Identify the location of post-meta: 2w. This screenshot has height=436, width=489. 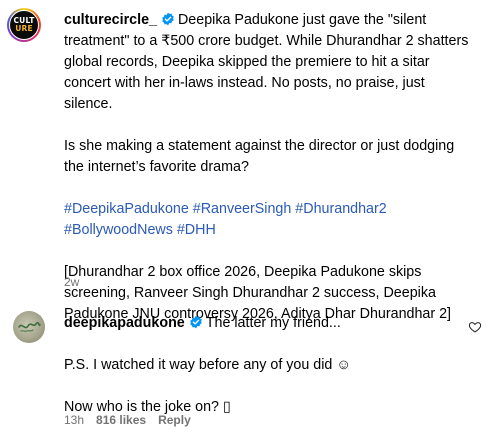
(77, 282).